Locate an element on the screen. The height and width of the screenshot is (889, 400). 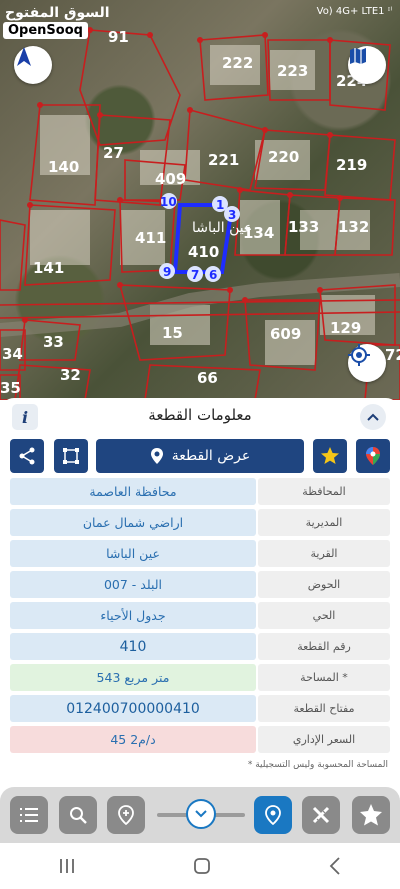
locate-me-button is located at coordinates (367, 363).